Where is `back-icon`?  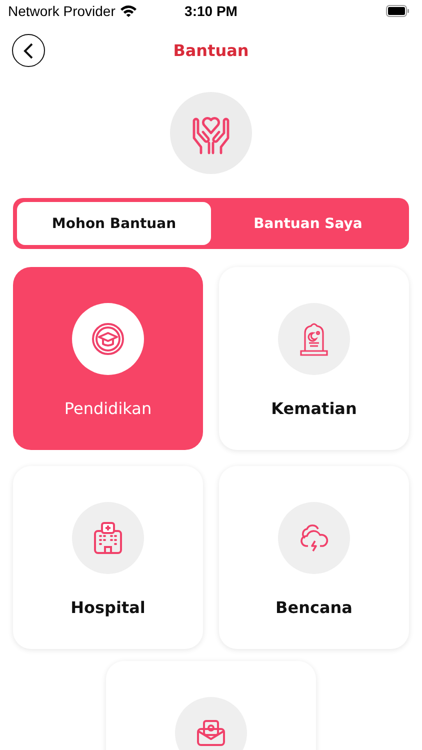
back-icon is located at coordinates (28, 50).